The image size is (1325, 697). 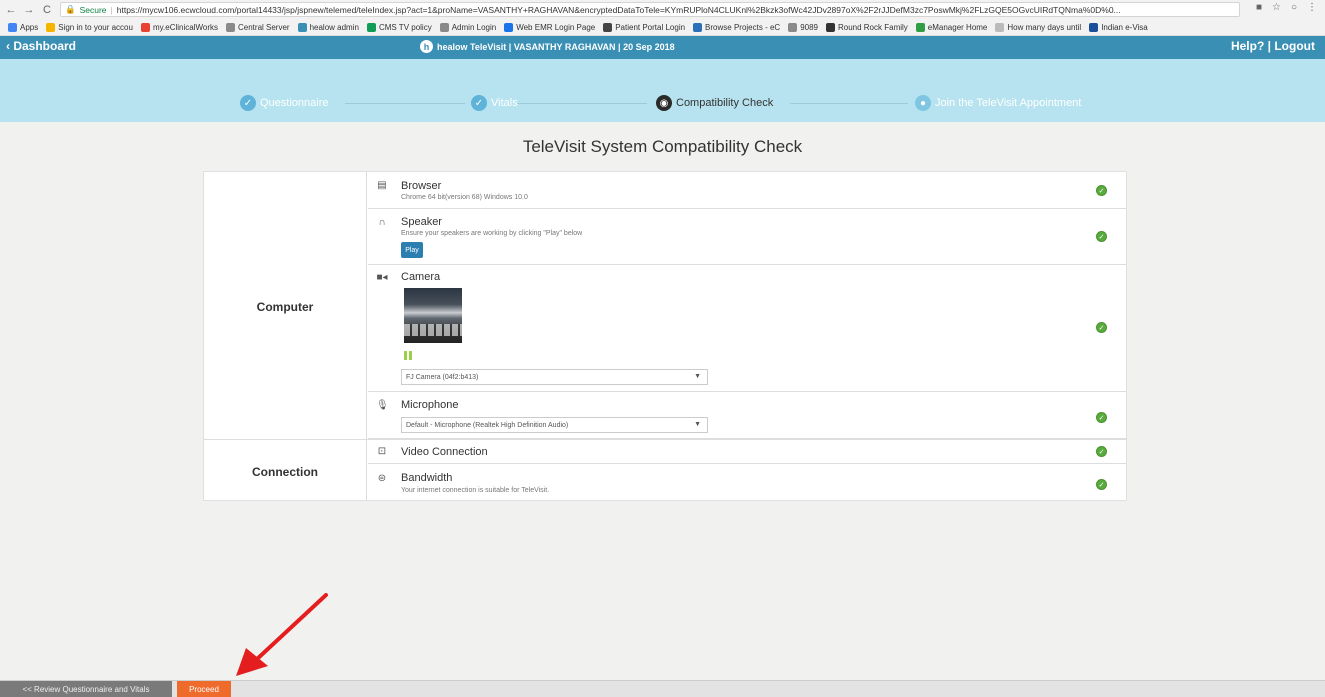 I want to click on healow-logo-icon: h, so click(x=426, y=46).